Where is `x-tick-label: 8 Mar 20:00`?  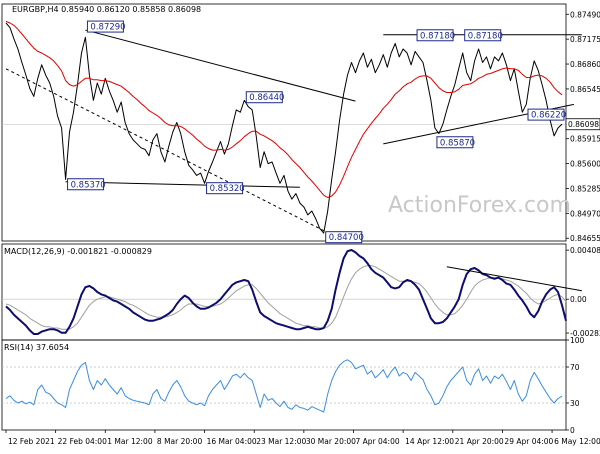
x-tick-label: 8 Mar 20:00 is located at coordinates (180, 441).